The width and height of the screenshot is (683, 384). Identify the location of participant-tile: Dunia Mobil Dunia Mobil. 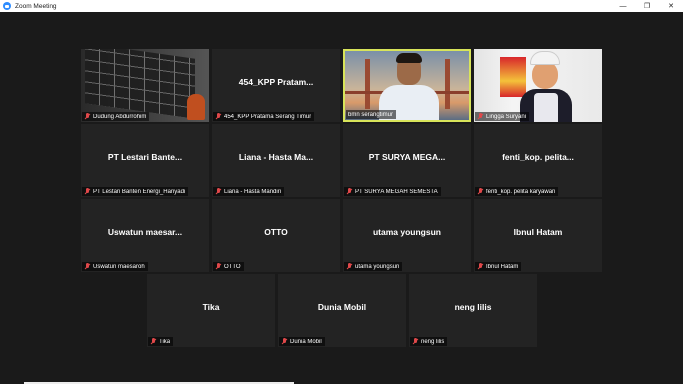
(342, 310).